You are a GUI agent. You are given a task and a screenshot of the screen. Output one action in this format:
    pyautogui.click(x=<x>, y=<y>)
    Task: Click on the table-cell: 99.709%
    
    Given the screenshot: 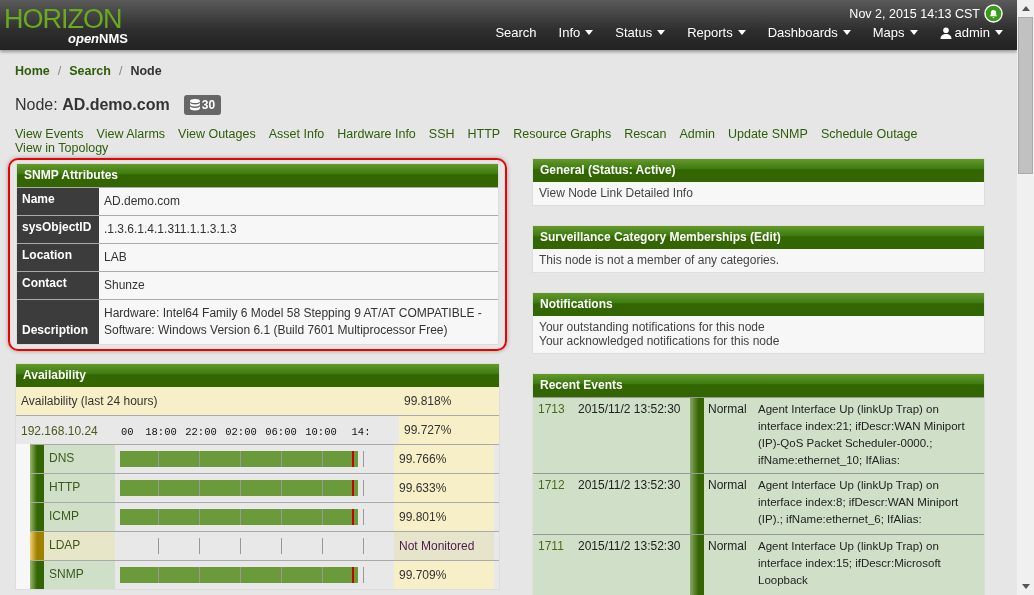 What is the action you would take?
    pyautogui.click(x=444, y=575)
    